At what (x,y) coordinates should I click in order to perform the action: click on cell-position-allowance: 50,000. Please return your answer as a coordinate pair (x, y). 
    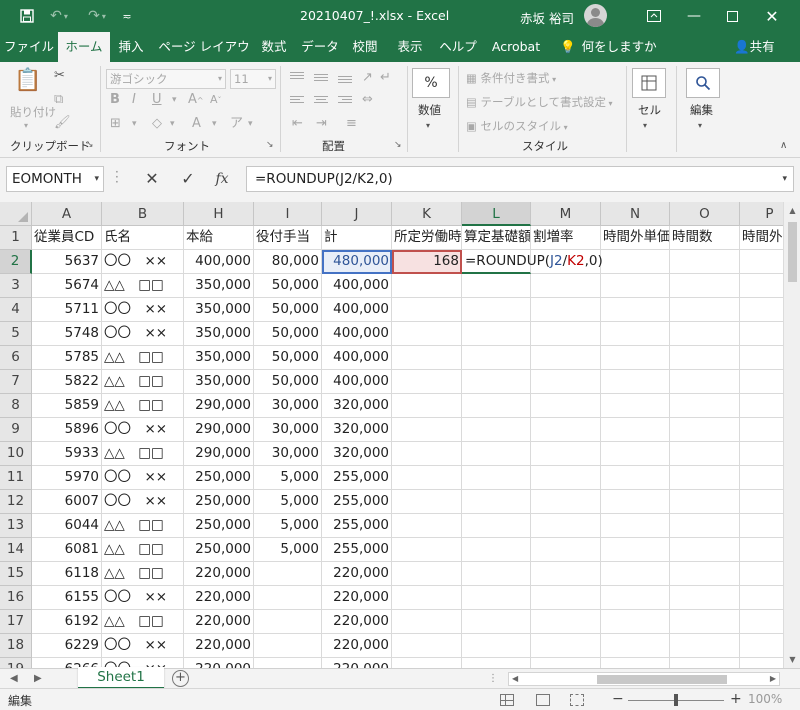
    Looking at the image, I should click on (288, 310).